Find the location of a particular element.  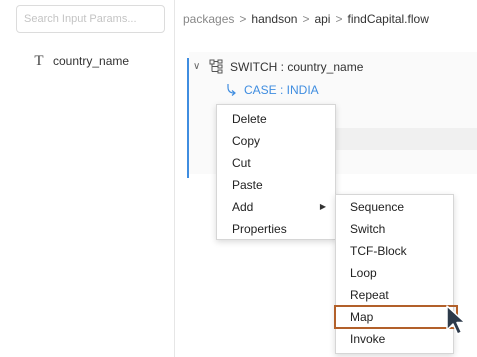

menu-item-properties: Properties is located at coordinates (276, 229).